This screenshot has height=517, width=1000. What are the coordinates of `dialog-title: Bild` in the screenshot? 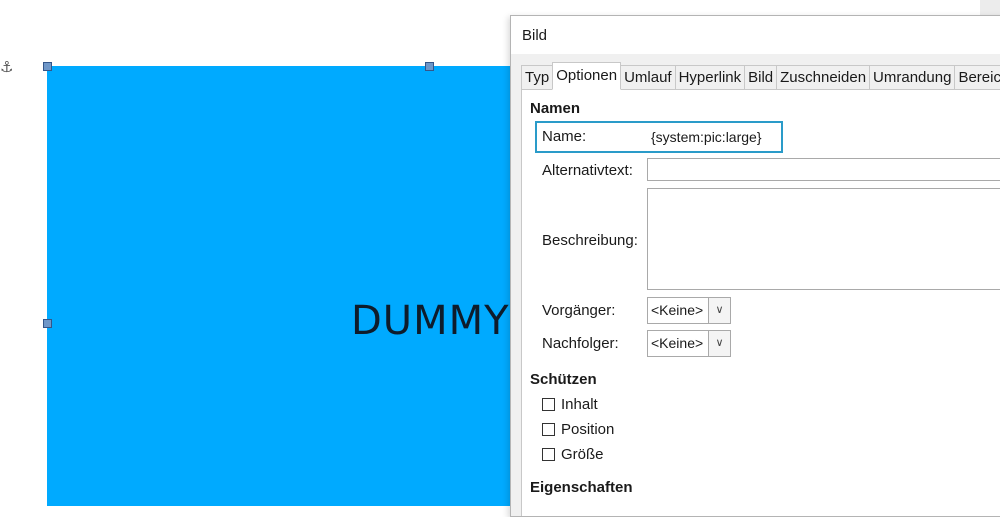 It's located at (535, 35).